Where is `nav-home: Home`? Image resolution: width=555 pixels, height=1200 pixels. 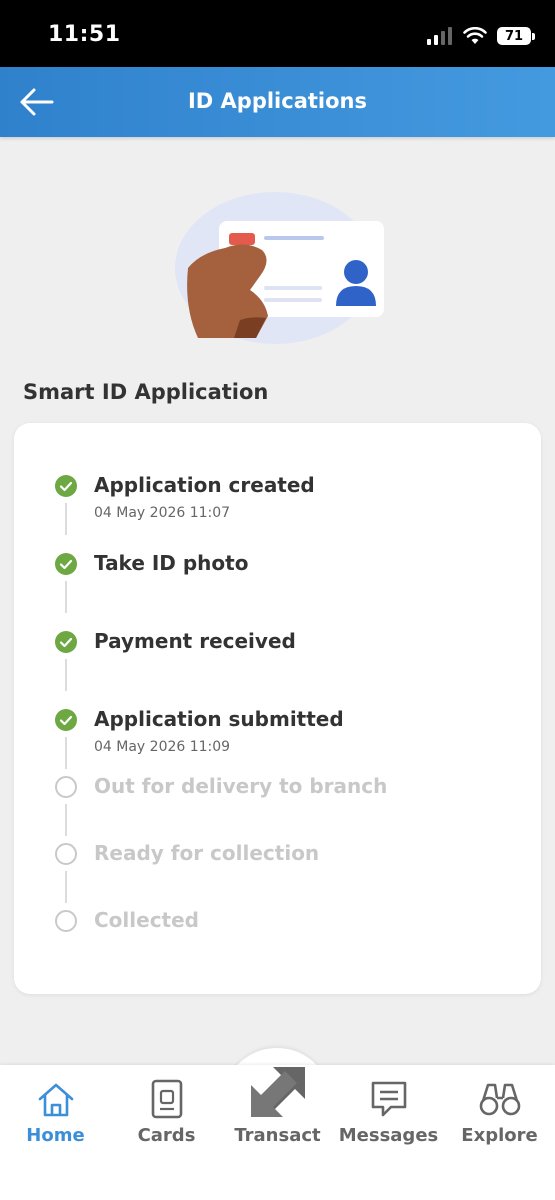
nav-home: Home is located at coordinates (55, 1120).